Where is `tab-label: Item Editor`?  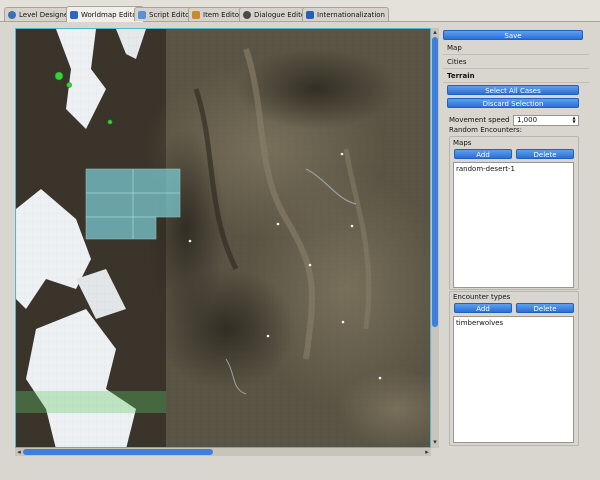
tab-label: Item Editor is located at coordinates (222, 14).